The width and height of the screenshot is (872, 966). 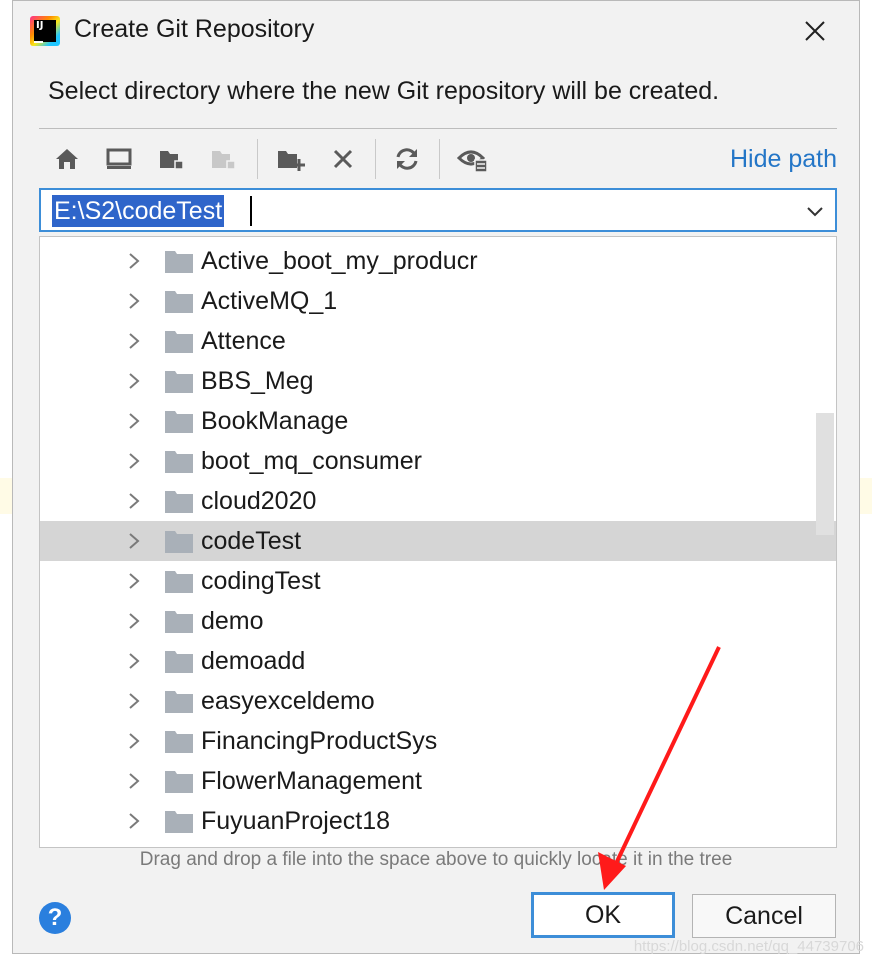 I want to click on delete-icon, so click(x=343, y=159).